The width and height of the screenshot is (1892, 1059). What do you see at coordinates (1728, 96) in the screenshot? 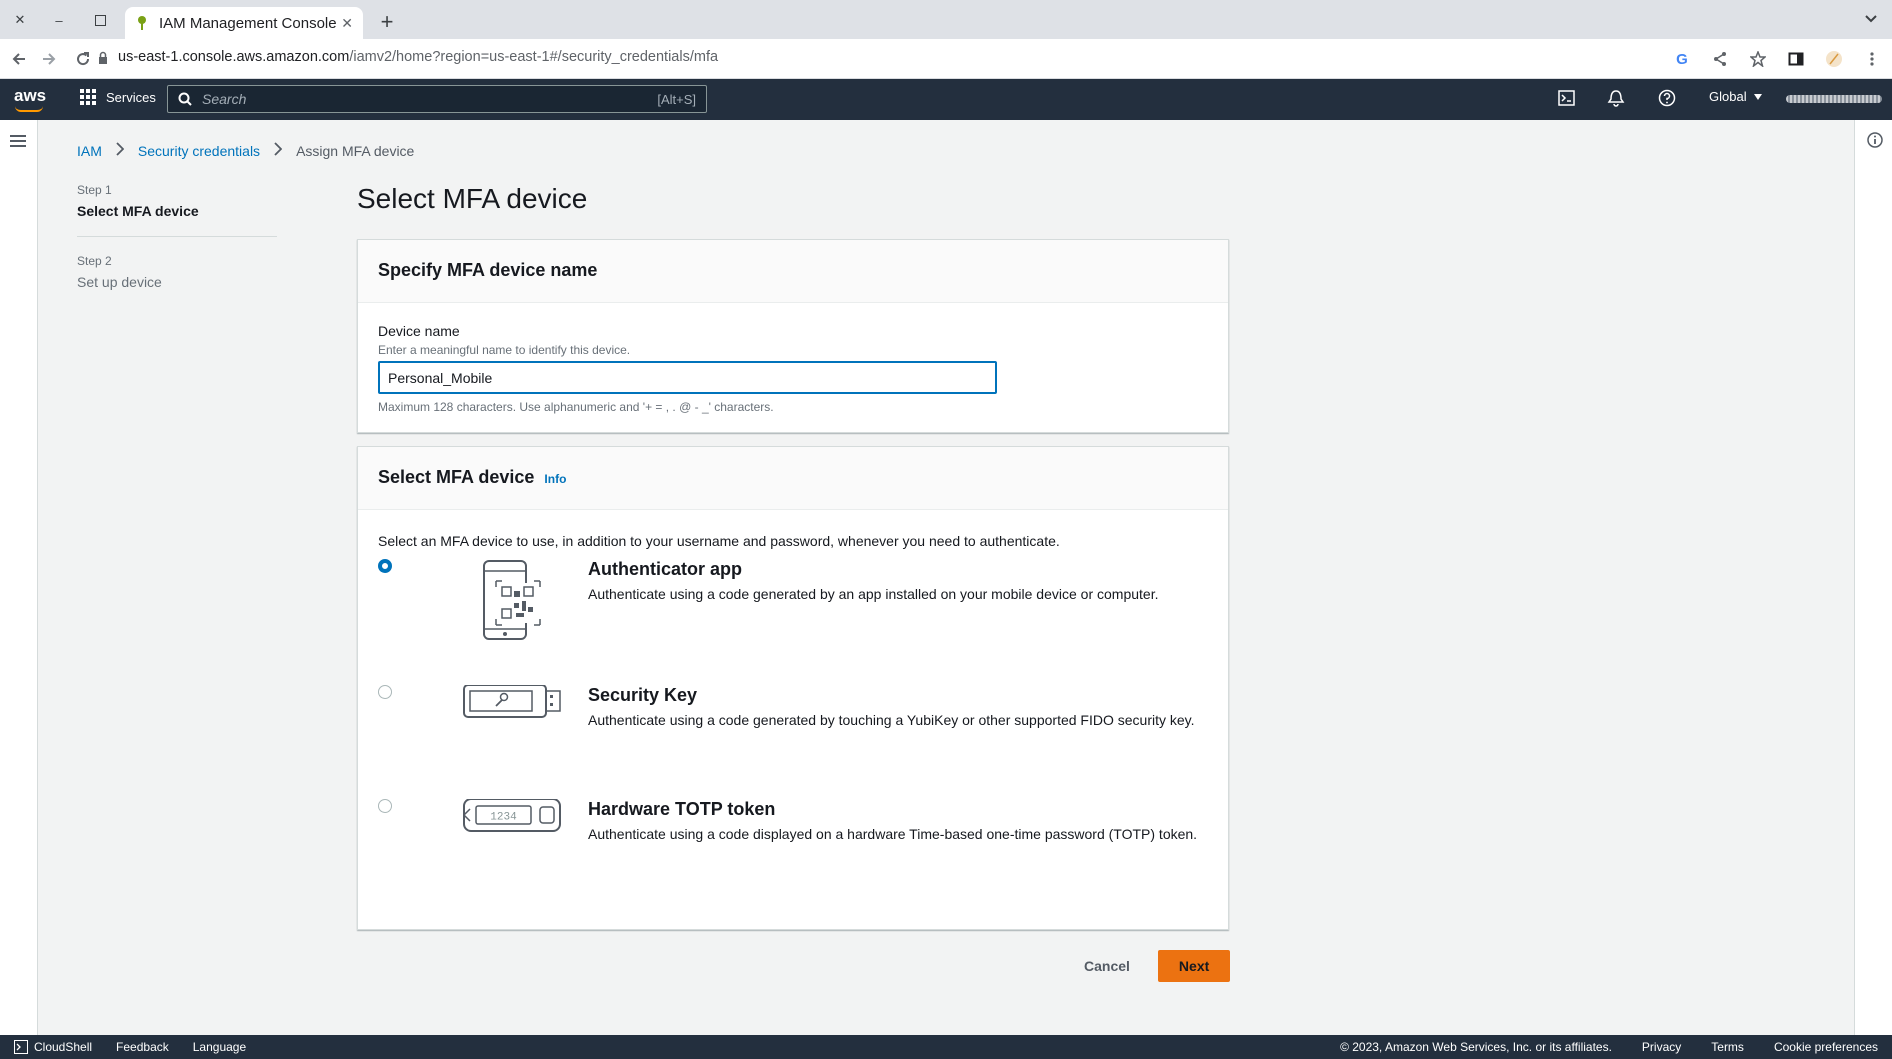
I see `region-label: Global` at bounding box center [1728, 96].